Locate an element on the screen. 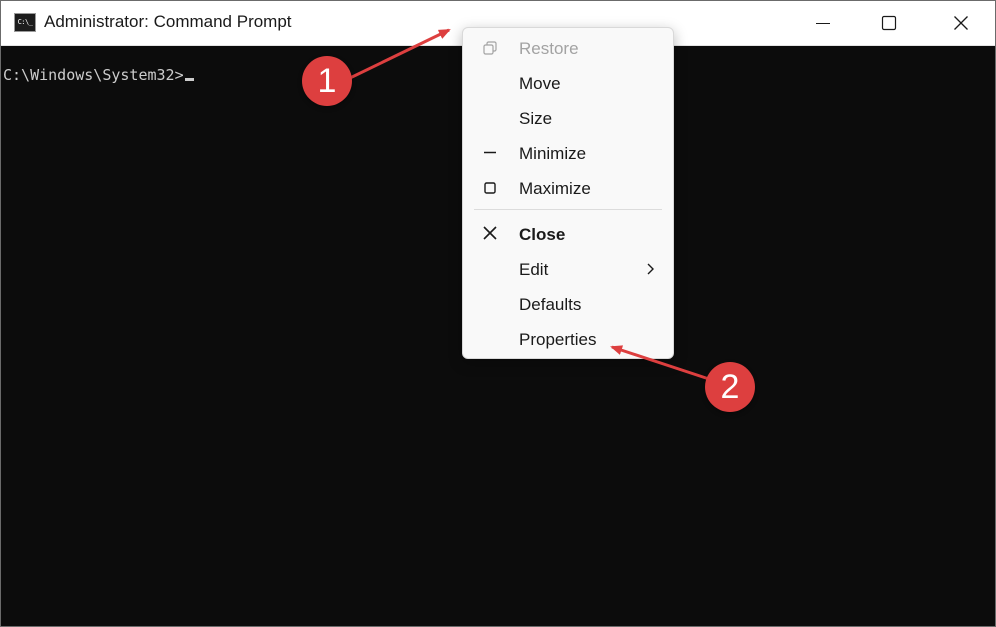 This screenshot has width=996, height=627. callout-badge-1: 1 is located at coordinates (327, 81).